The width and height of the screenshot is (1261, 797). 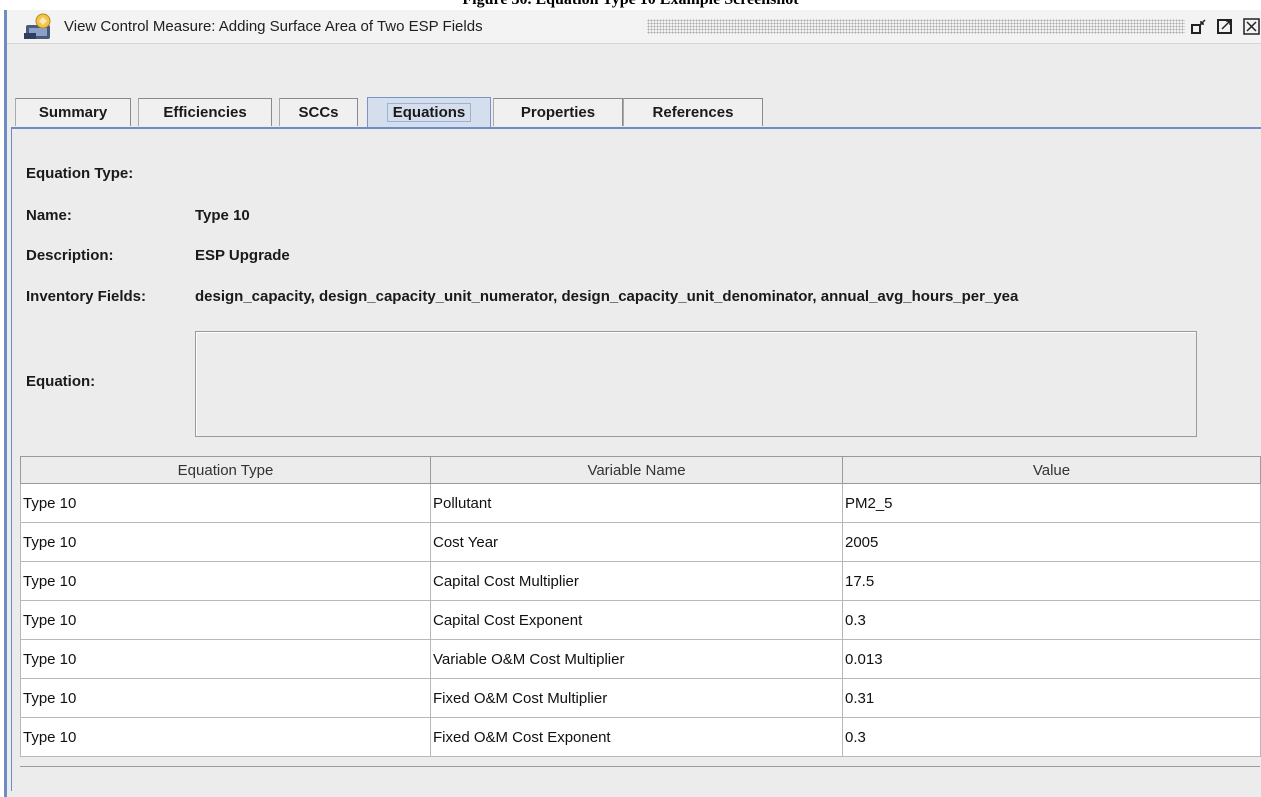 What do you see at coordinates (636, 698) in the screenshot?
I see `cell-variable-name: Fixed O&M Cost Multiplier` at bounding box center [636, 698].